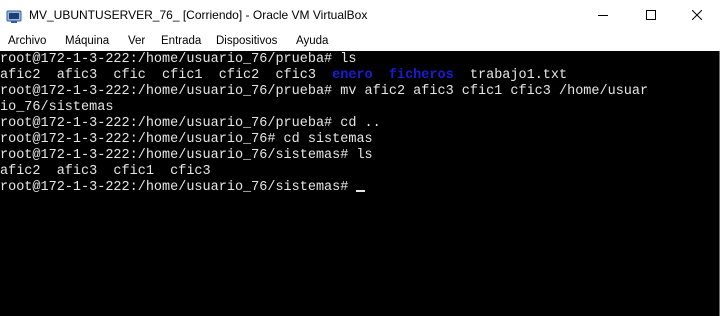 Image resolution: width=722 pixels, height=316 pixels. I want to click on file-list: afic2 afic3 cfic cfic1 cfic2 cfic3, so click(166, 75).